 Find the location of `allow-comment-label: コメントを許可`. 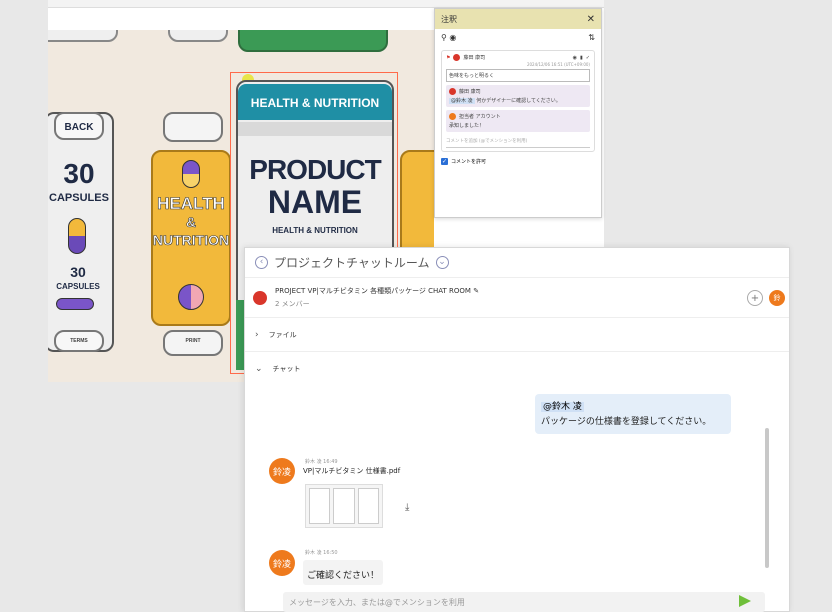

allow-comment-label: コメントを許可 is located at coordinates (469, 162).